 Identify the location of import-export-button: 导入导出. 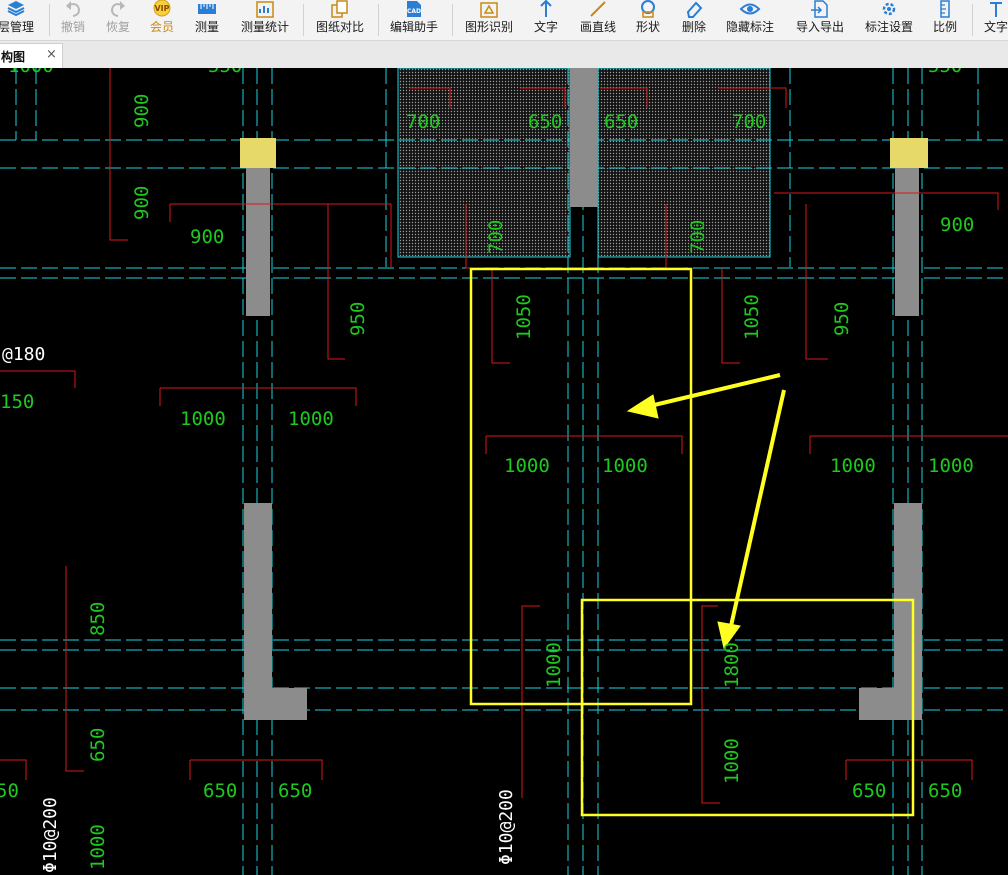
(820, 20).